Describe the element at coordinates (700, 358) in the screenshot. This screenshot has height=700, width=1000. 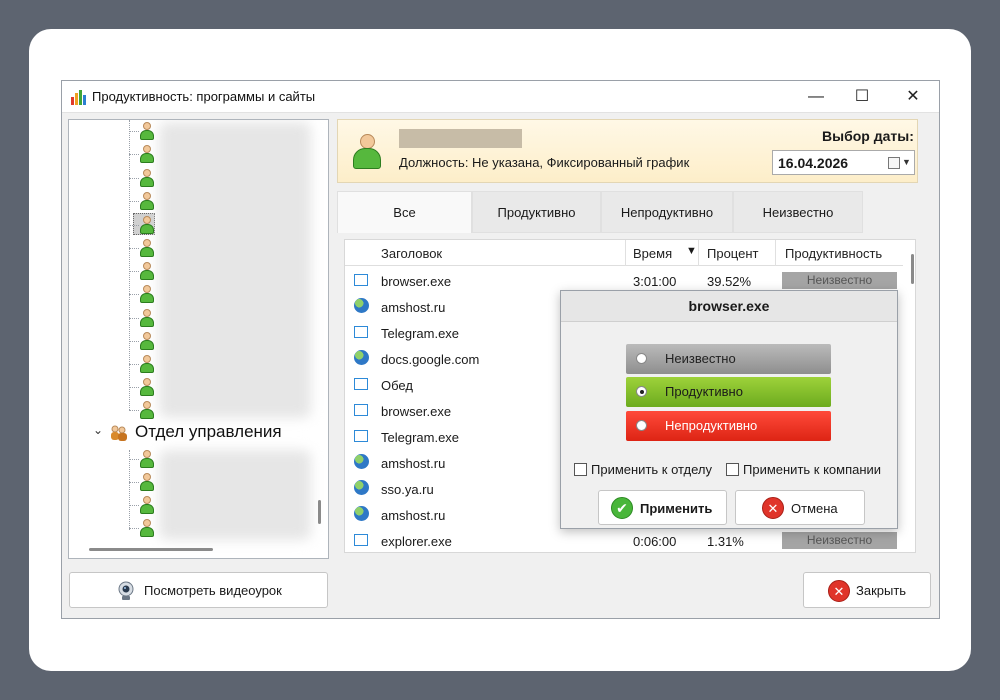
I see `option-unknown-label: Неизвестно` at that location.